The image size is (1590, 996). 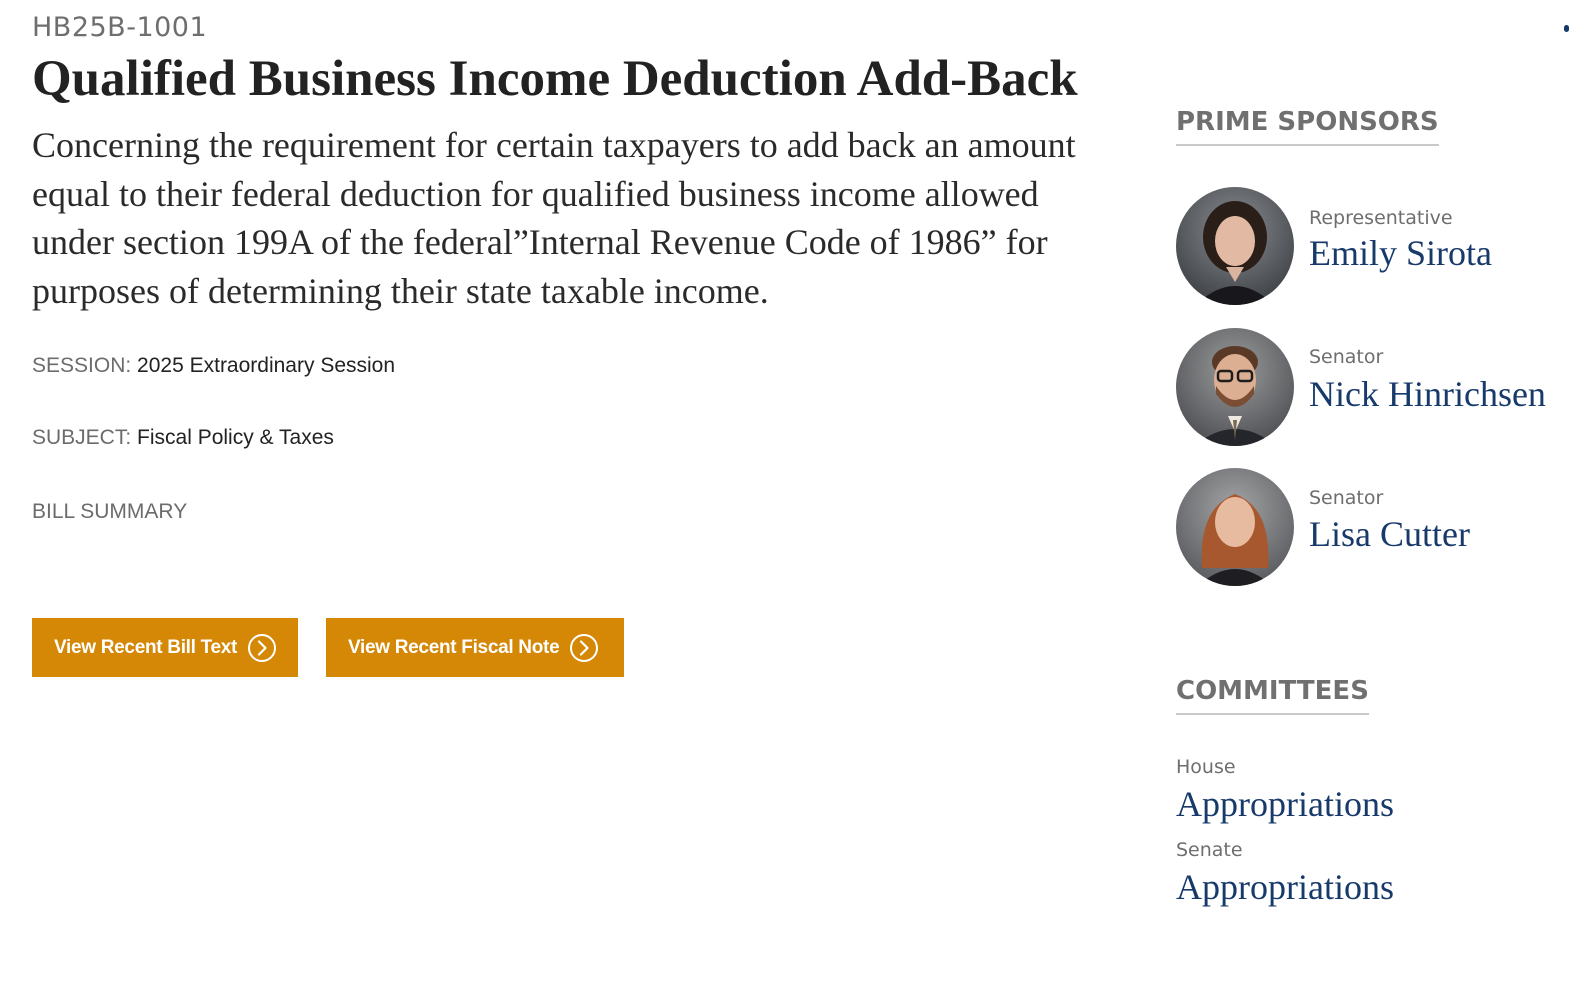 I want to click on session-value: 2025 Extraordinary Session, so click(x=266, y=365).